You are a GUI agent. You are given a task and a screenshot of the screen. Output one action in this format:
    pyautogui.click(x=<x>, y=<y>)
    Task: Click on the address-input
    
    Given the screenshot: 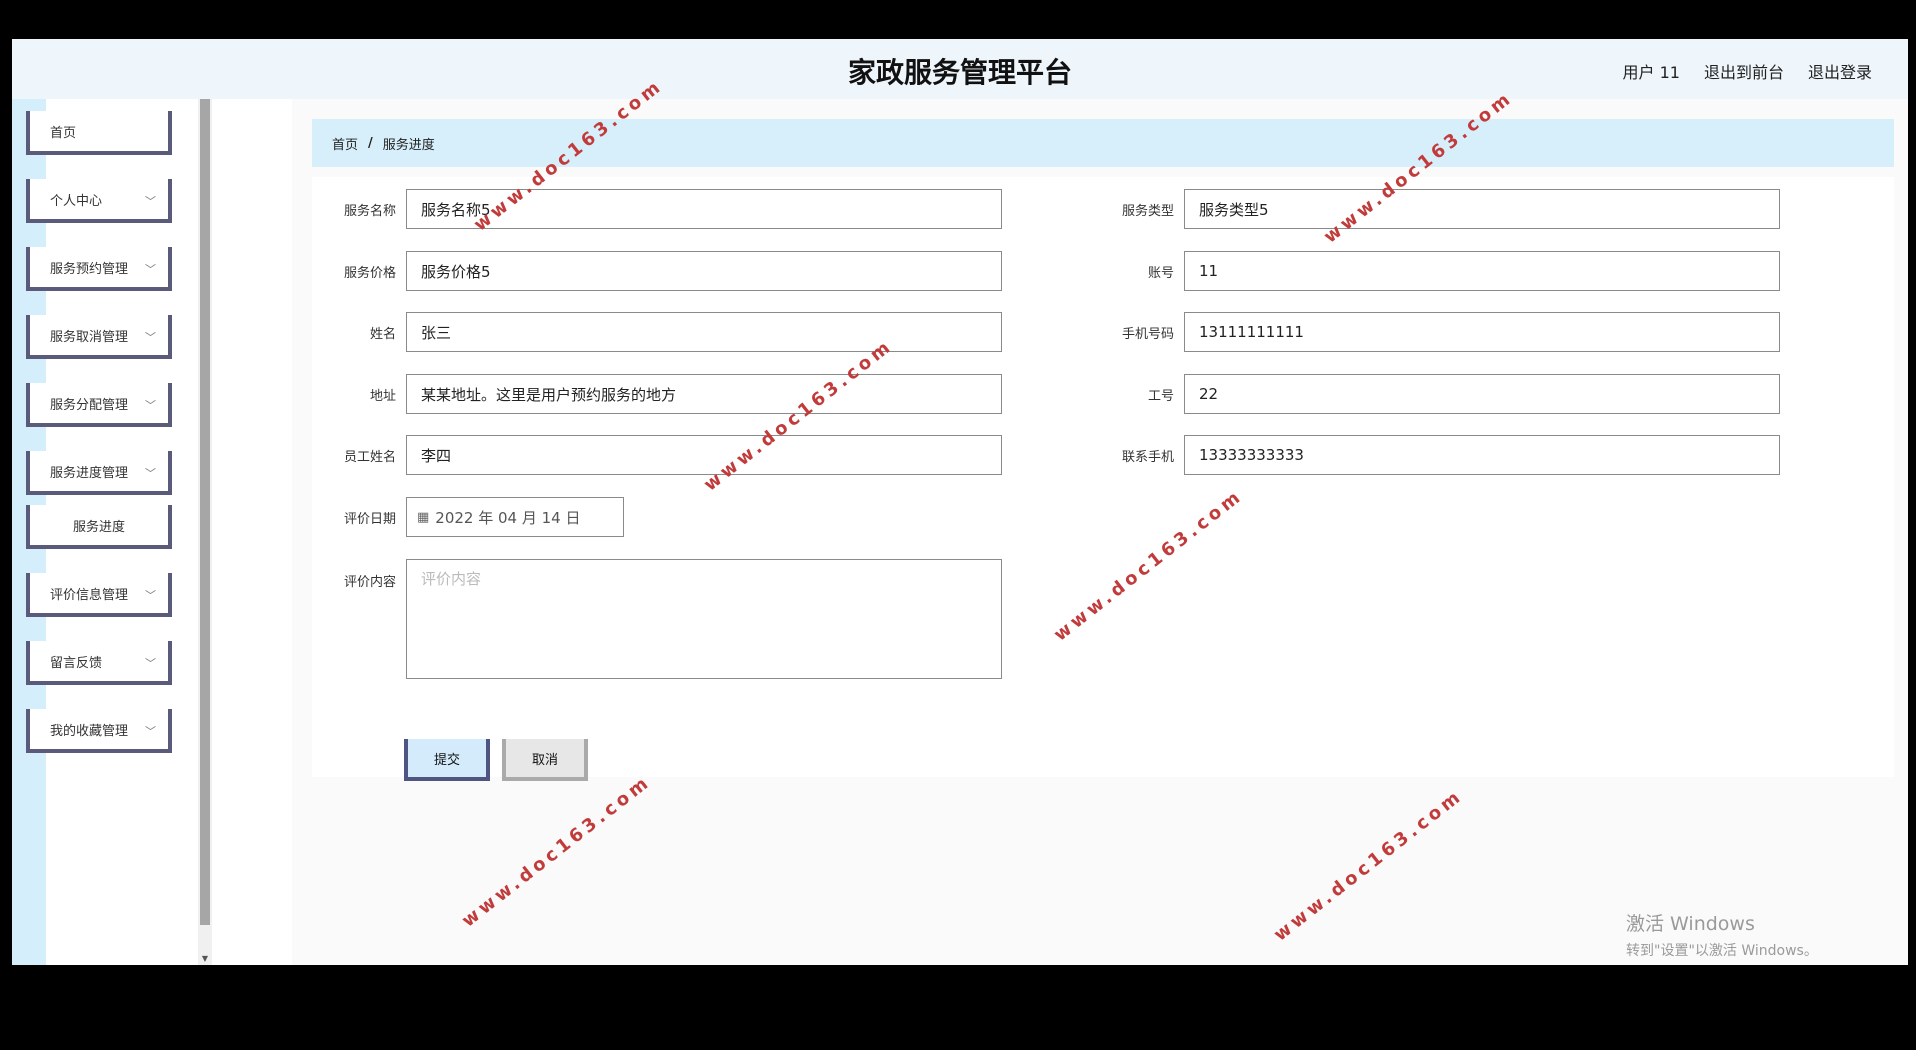 What is the action you would take?
    pyautogui.click(x=704, y=394)
    